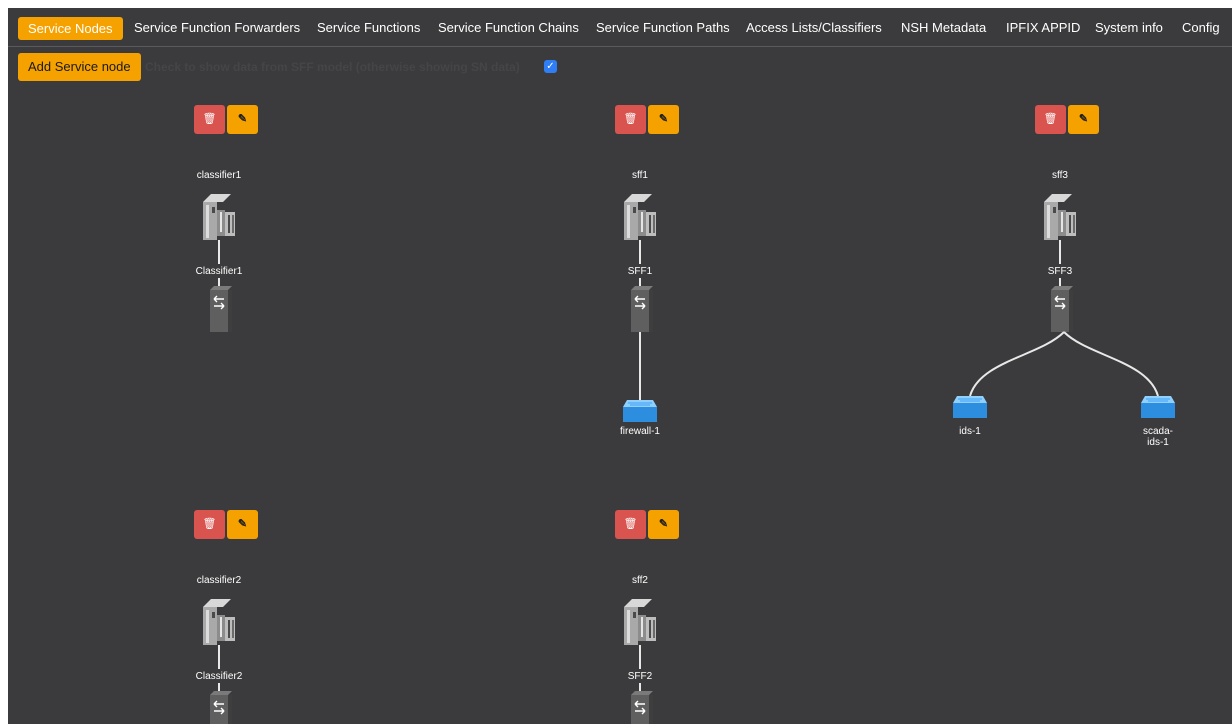  Describe the element at coordinates (640, 271) in the screenshot. I see `forwarder-name: SFF1` at that location.